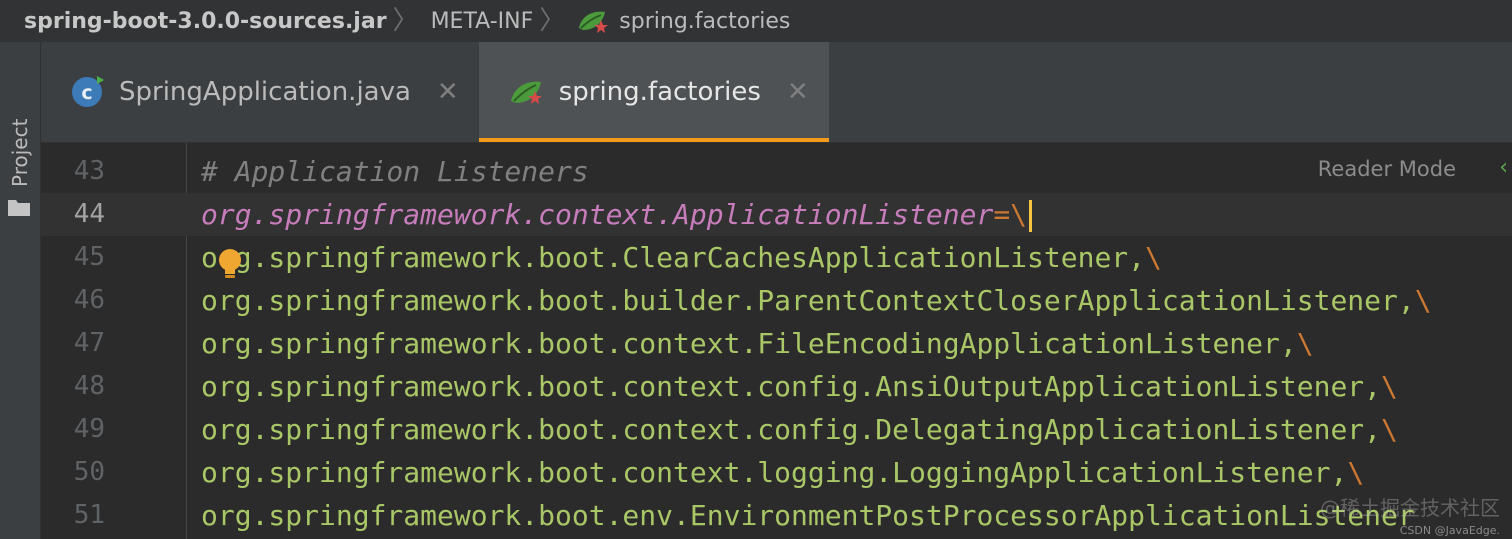  What do you see at coordinates (230, 265) in the screenshot?
I see `lightbulb-icon` at bounding box center [230, 265].